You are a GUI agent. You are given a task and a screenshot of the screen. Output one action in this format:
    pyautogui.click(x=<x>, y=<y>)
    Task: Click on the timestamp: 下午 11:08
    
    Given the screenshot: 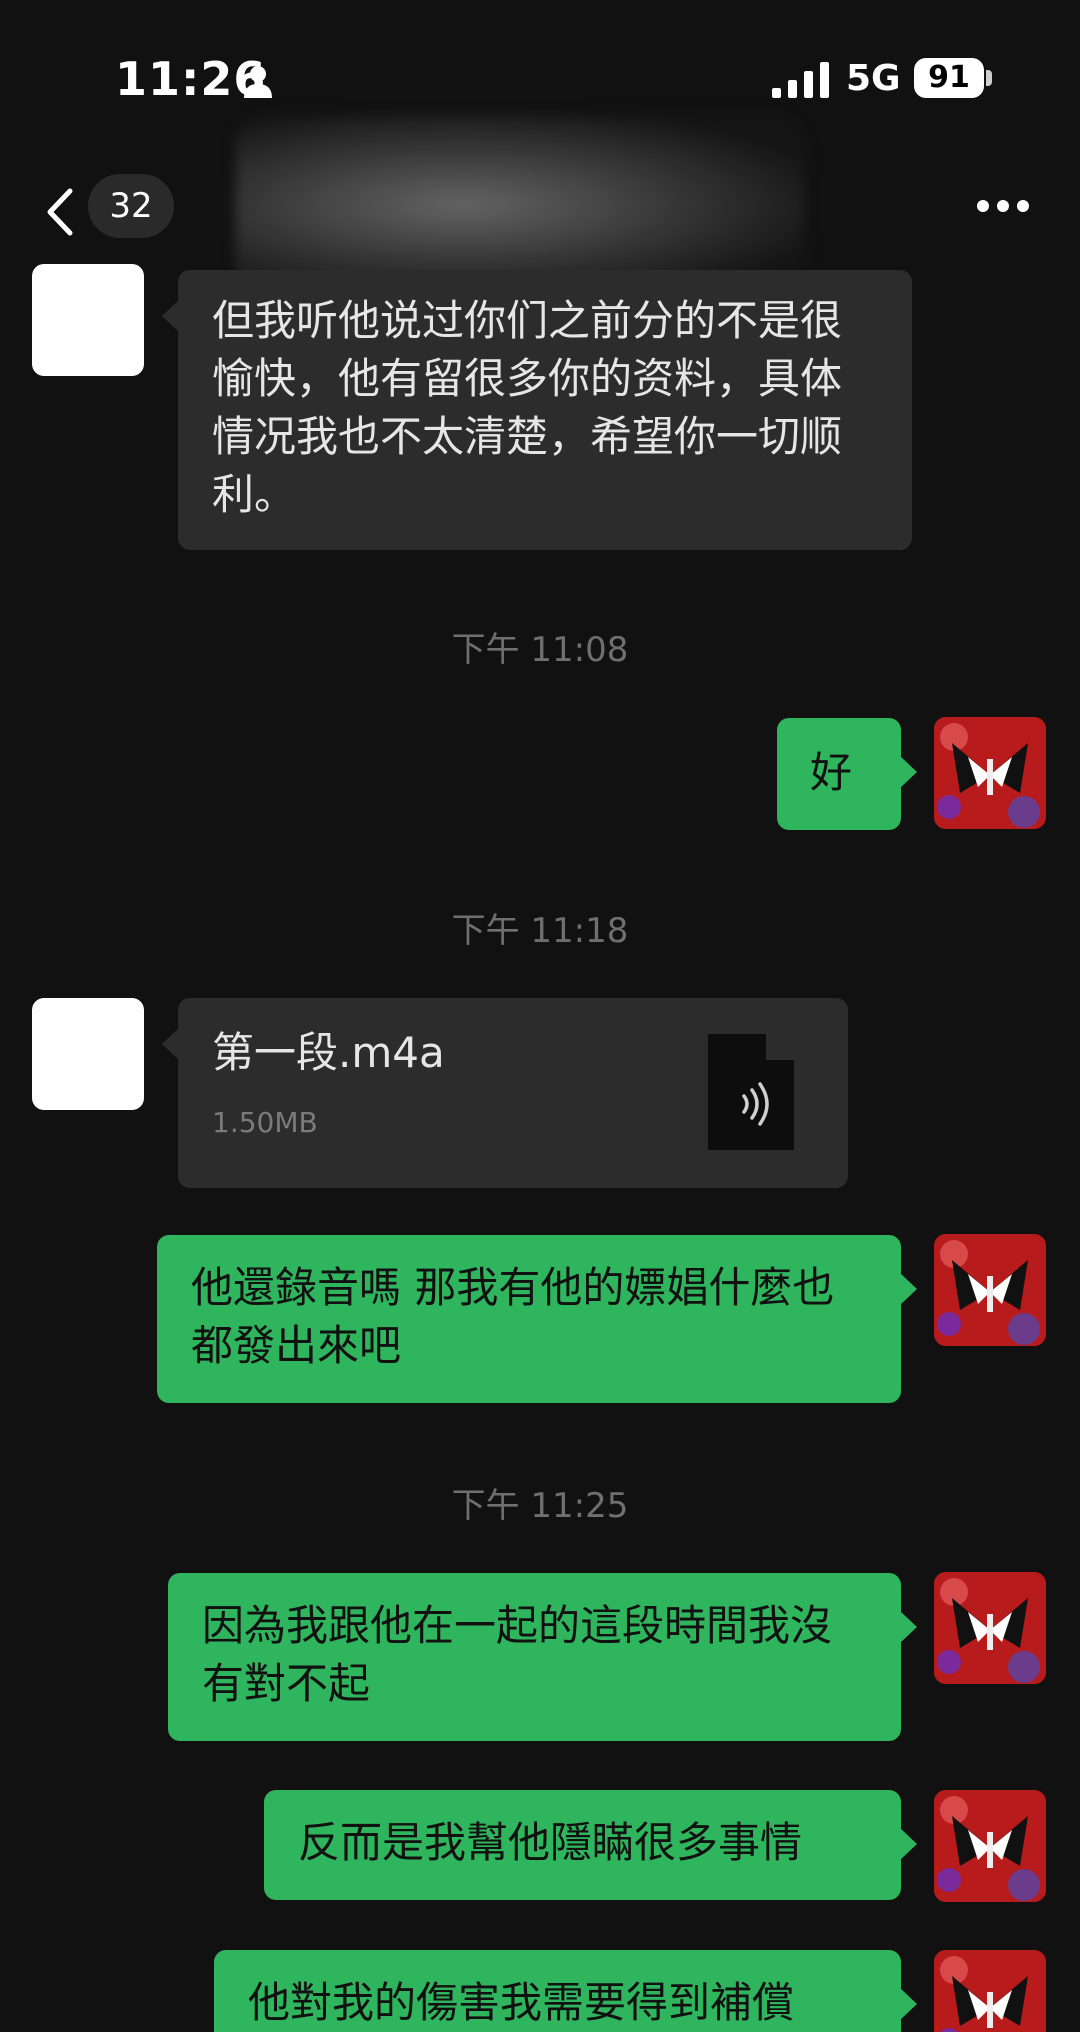 What is the action you would take?
    pyautogui.click(x=540, y=650)
    